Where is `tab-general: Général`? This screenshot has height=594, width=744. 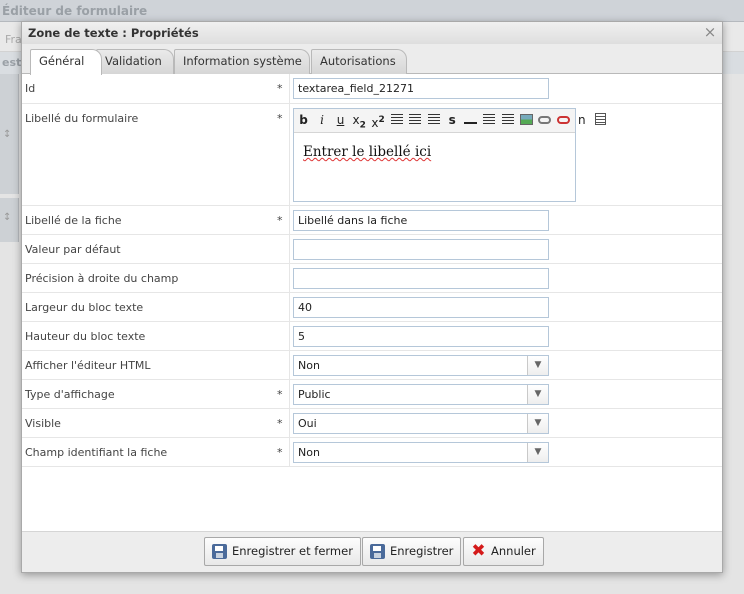
tab-general: Général is located at coordinates (66, 62).